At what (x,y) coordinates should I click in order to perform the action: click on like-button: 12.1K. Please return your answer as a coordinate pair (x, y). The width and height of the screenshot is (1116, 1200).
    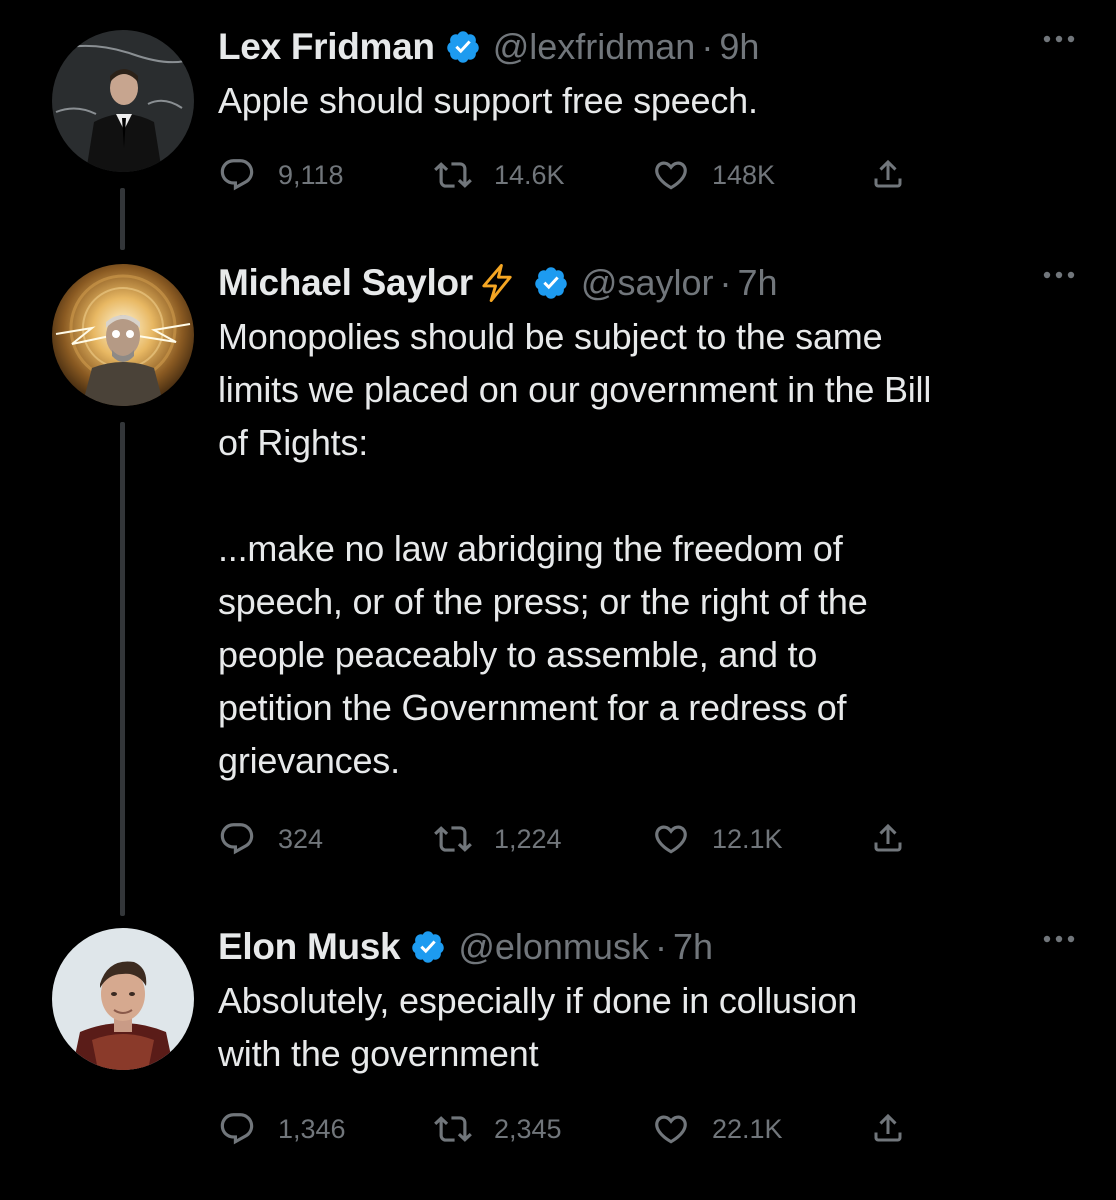
    Looking at the image, I should click on (717, 839).